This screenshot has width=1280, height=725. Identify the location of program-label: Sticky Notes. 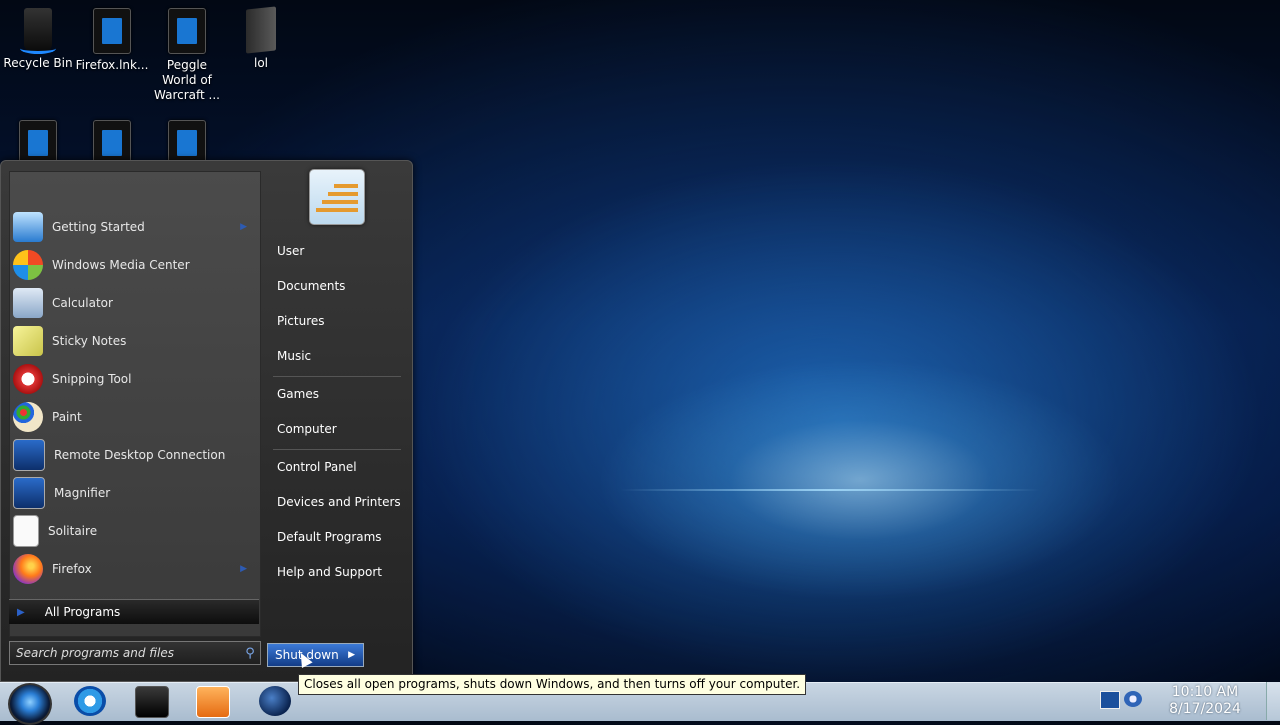
(89, 341).